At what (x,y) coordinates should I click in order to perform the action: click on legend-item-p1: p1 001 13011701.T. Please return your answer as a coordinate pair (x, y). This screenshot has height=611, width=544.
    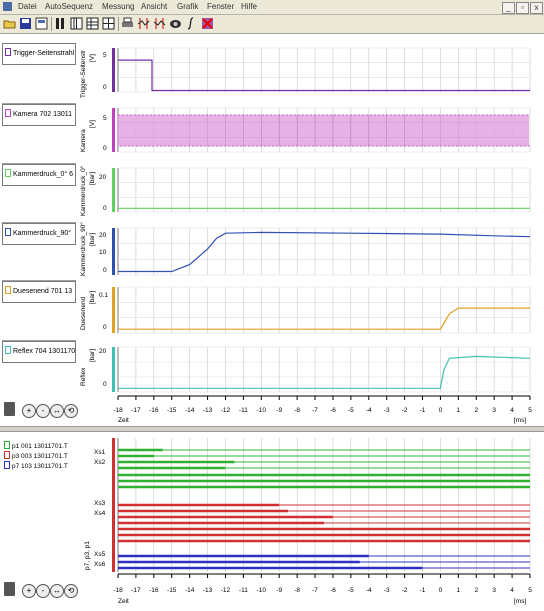
    Looking at the image, I should click on (39, 445).